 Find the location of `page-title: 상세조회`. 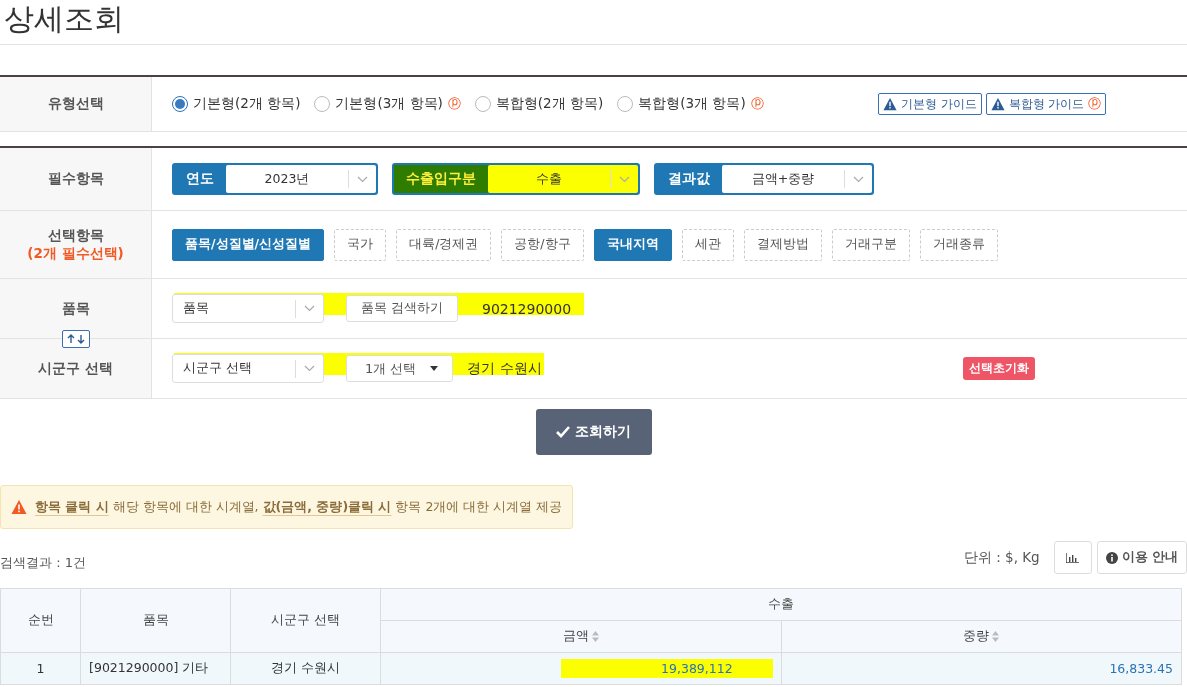

page-title: 상세조회 is located at coordinates (593, 22).